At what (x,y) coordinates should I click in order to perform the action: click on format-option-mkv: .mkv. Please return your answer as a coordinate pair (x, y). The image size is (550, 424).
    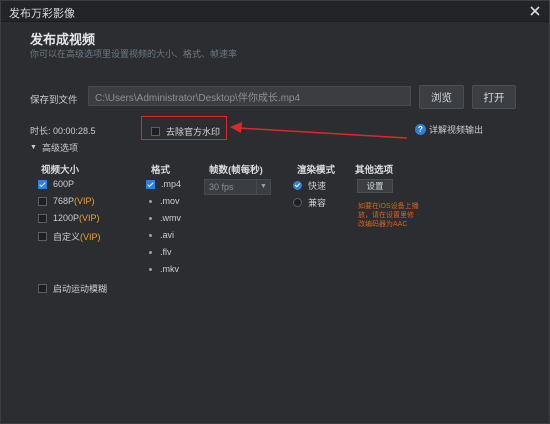
    Looking at the image, I should click on (162, 269).